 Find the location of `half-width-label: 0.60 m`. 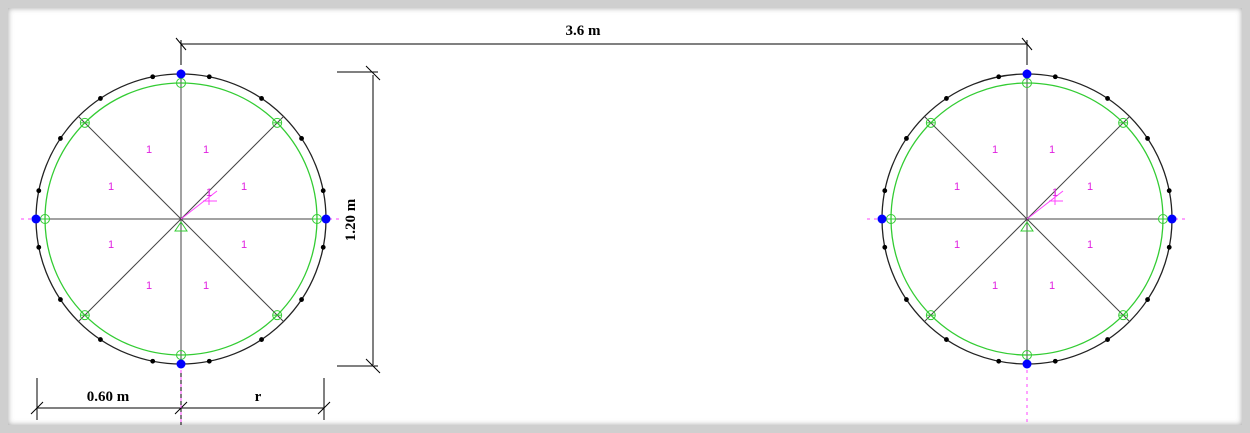

half-width-label: 0.60 m is located at coordinates (108, 397).